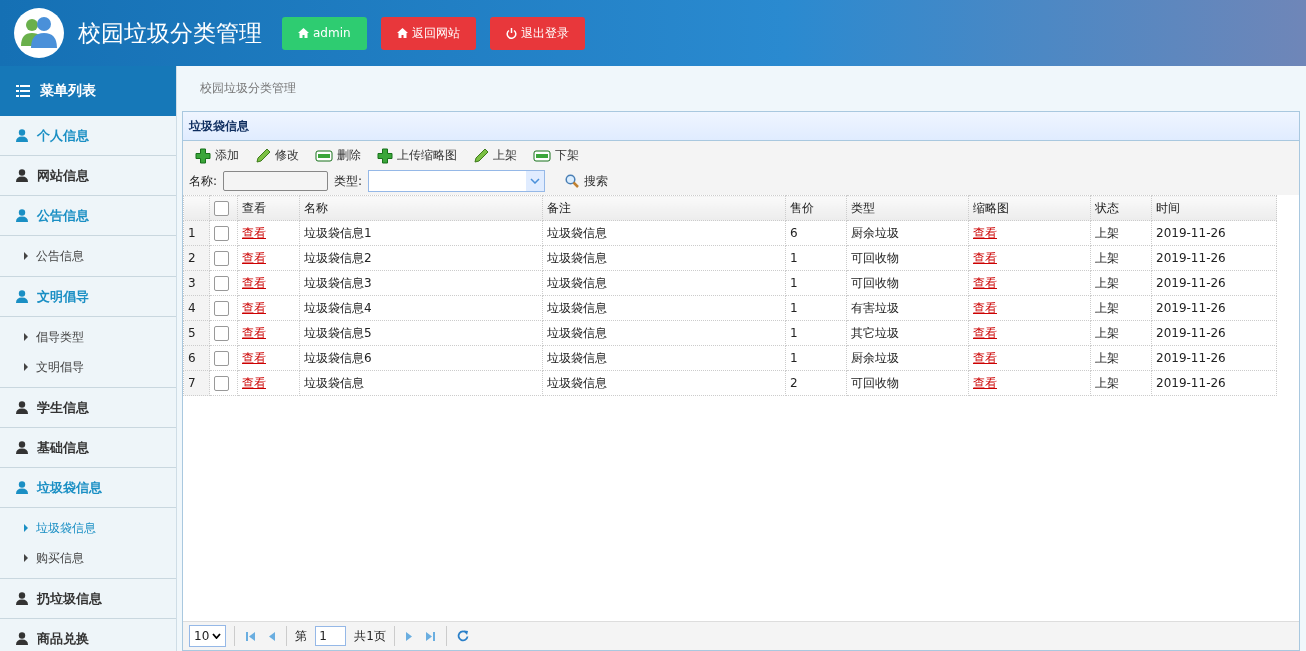  Describe the element at coordinates (39, 33) in the screenshot. I see `users-logo` at that location.